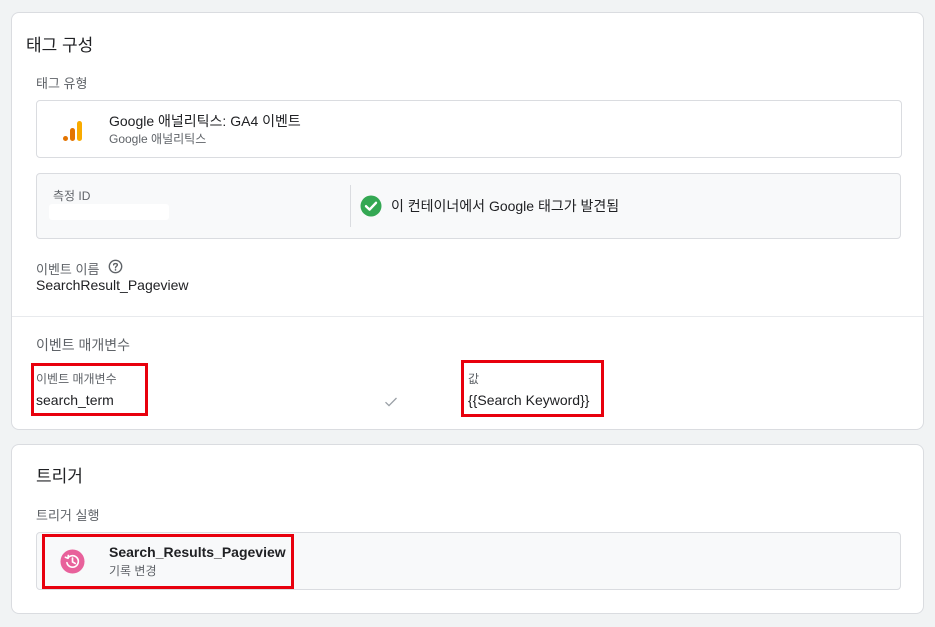 Image resolution: width=935 pixels, height=627 pixels. What do you see at coordinates (72, 196) in the screenshot?
I see `measurement-id-label: 측정 ID` at bounding box center [72, 196].